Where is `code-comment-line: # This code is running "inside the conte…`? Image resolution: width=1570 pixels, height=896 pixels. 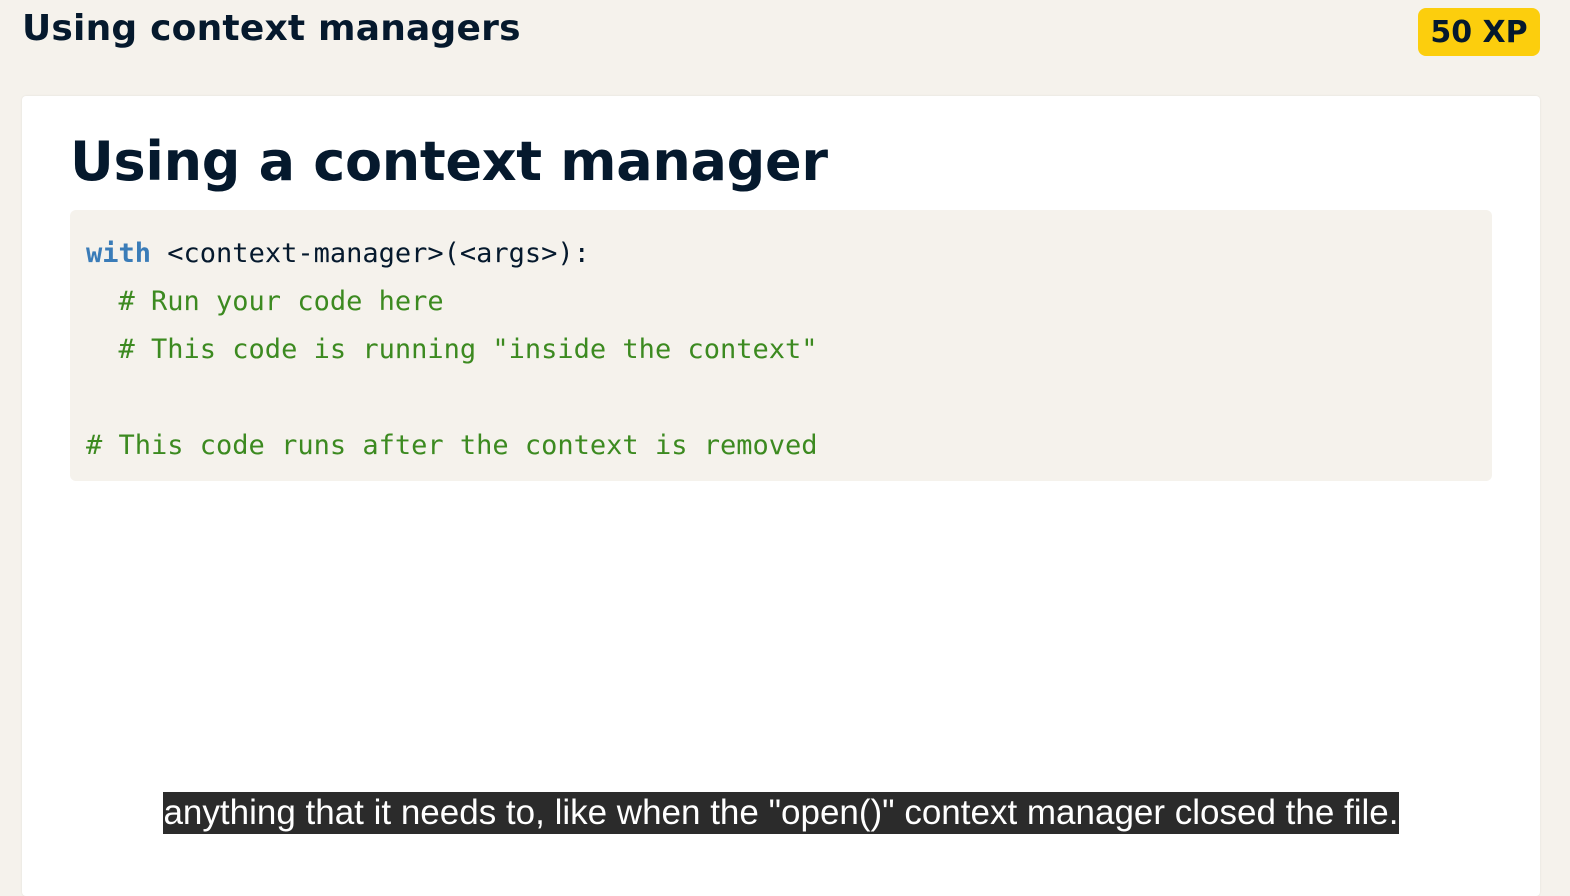
code-comment-line: # This code is running "inside the conte… is located at coordinates (452, 349).